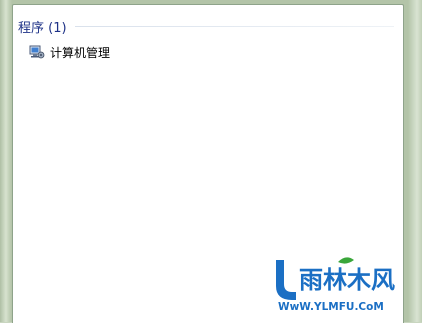  What do you see at coordinates (234, 26) in the screenshot?
I see `section-divider` at bounding box center [234, 26].